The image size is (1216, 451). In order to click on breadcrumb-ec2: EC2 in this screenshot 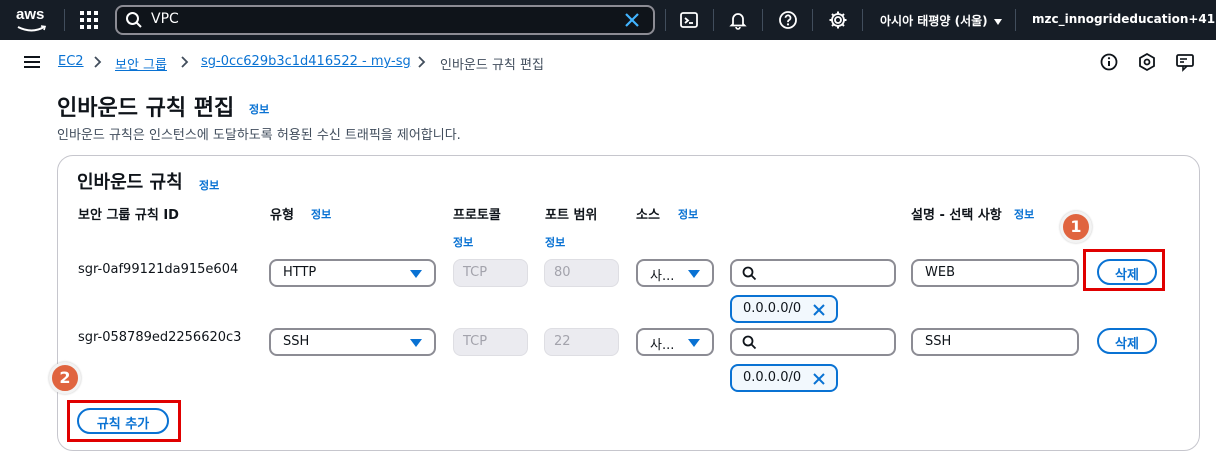, I will do `click(71, 61)`.